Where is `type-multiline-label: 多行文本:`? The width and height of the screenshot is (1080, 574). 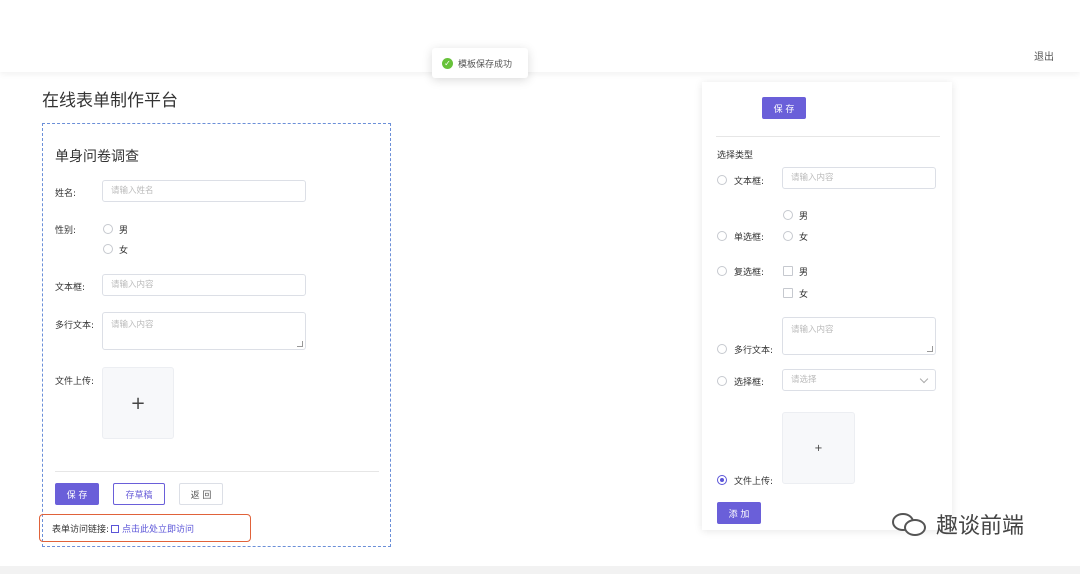 type-multiline-label: 多行文本: is located at coordinates (754, 351).